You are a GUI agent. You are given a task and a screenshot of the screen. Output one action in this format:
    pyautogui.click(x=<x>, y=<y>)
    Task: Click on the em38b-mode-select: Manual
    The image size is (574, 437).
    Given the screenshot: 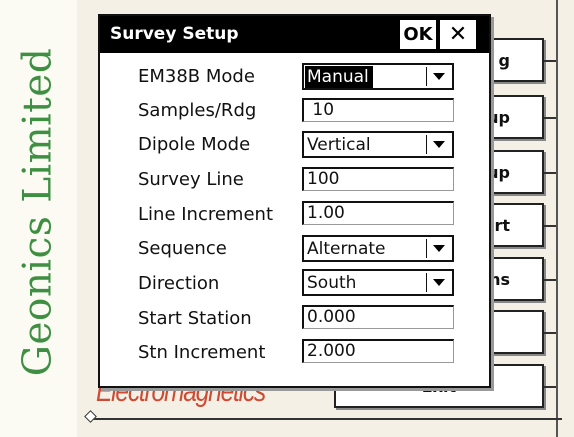 What is the action you would take?
    pyautogui.click(x=378, y=76)
    